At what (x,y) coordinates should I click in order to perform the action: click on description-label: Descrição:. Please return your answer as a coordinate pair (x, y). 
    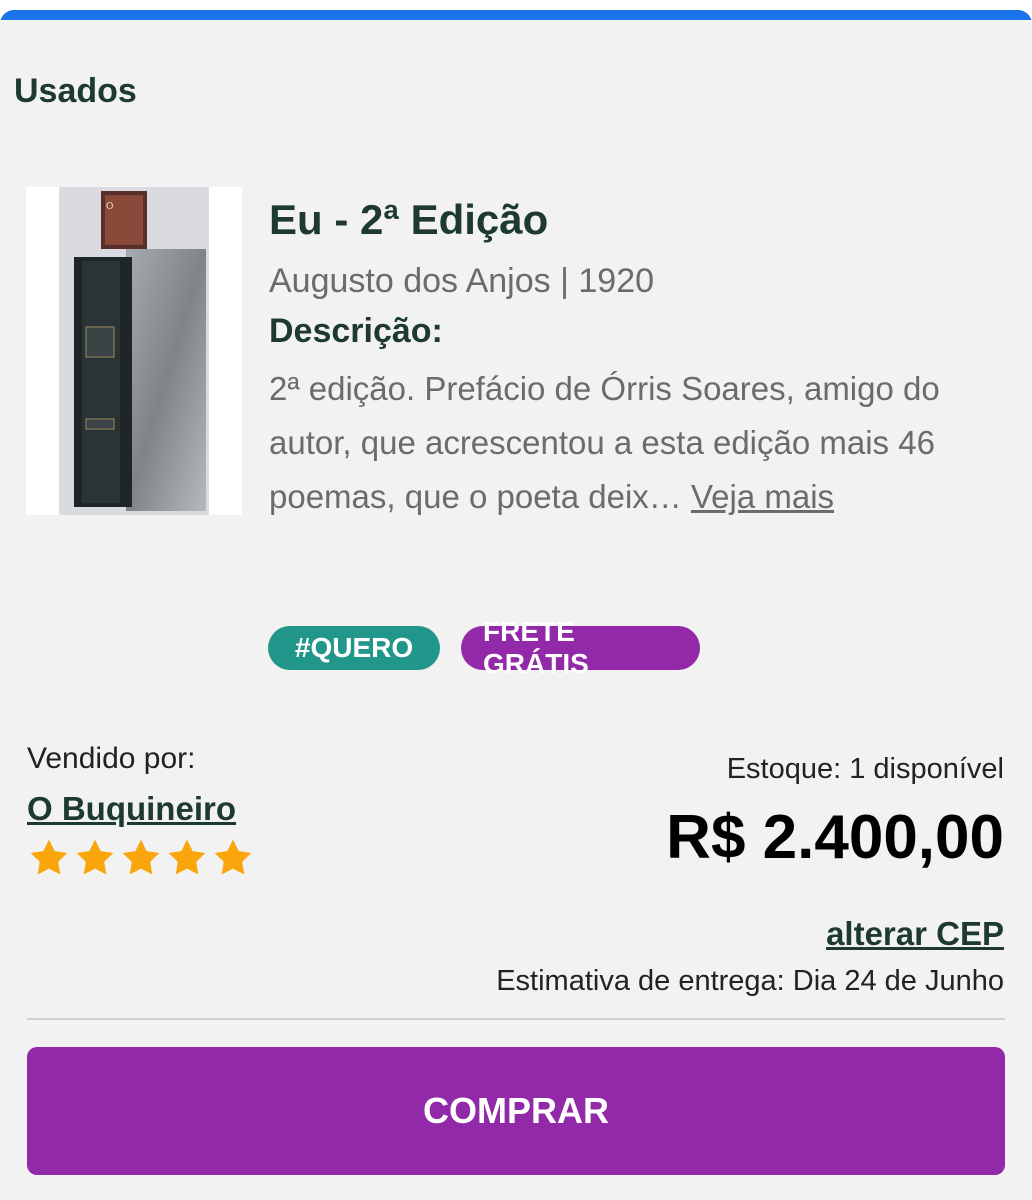
    Looking at the image, I should click on (356, 331).